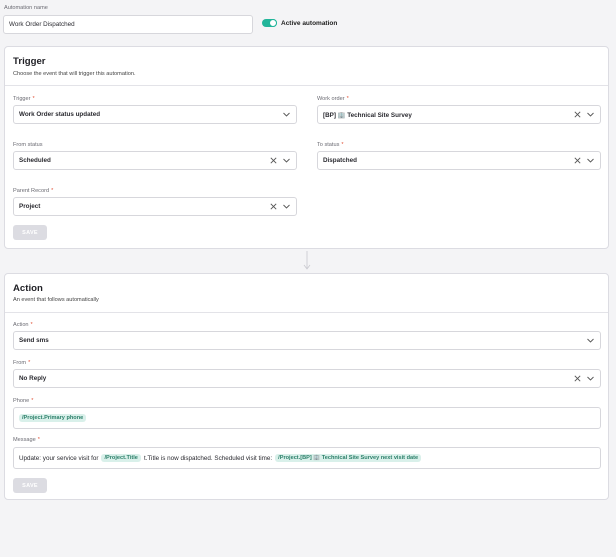  Describe the element at coordinates (307, 340) in the screenshot. I see `action-select: Send sms` at that location.